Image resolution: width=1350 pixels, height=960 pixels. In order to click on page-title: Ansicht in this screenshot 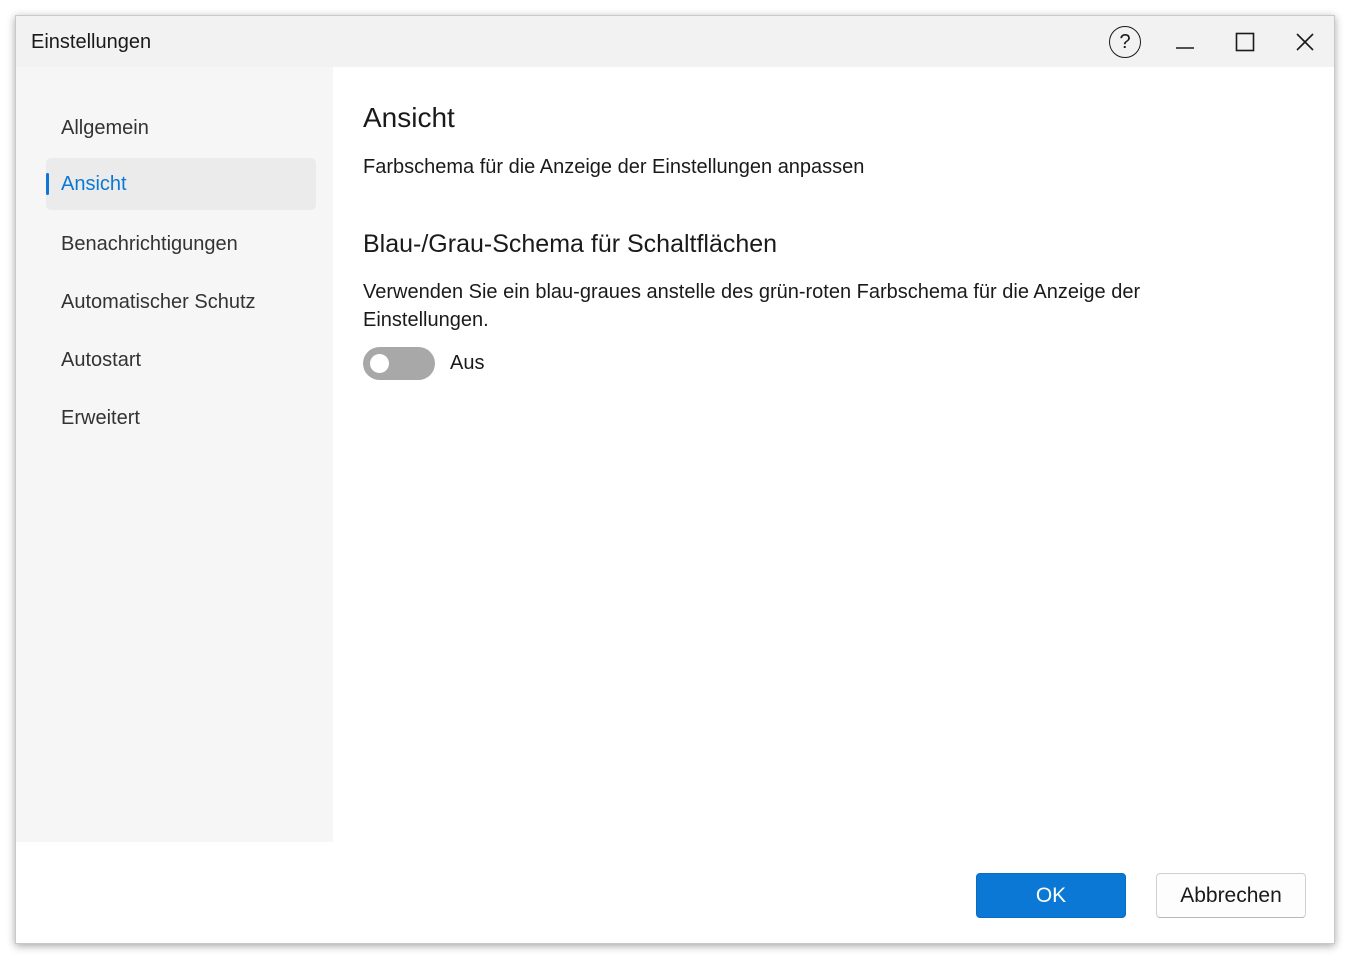, I will do `click(409, 117)`.